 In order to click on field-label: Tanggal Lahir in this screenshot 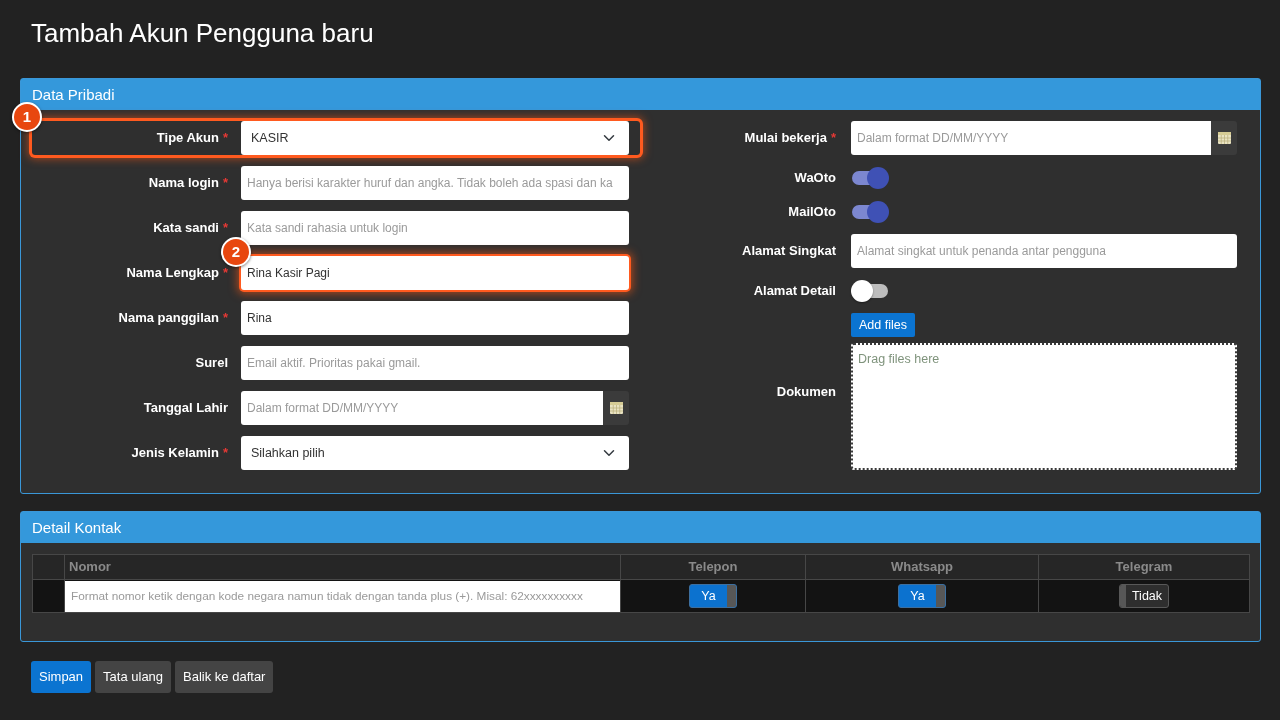, I will do `click(185, 408)`.